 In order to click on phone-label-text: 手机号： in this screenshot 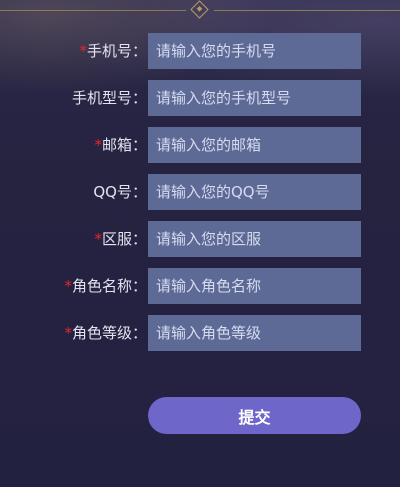, I will do `click(116, 51)`.